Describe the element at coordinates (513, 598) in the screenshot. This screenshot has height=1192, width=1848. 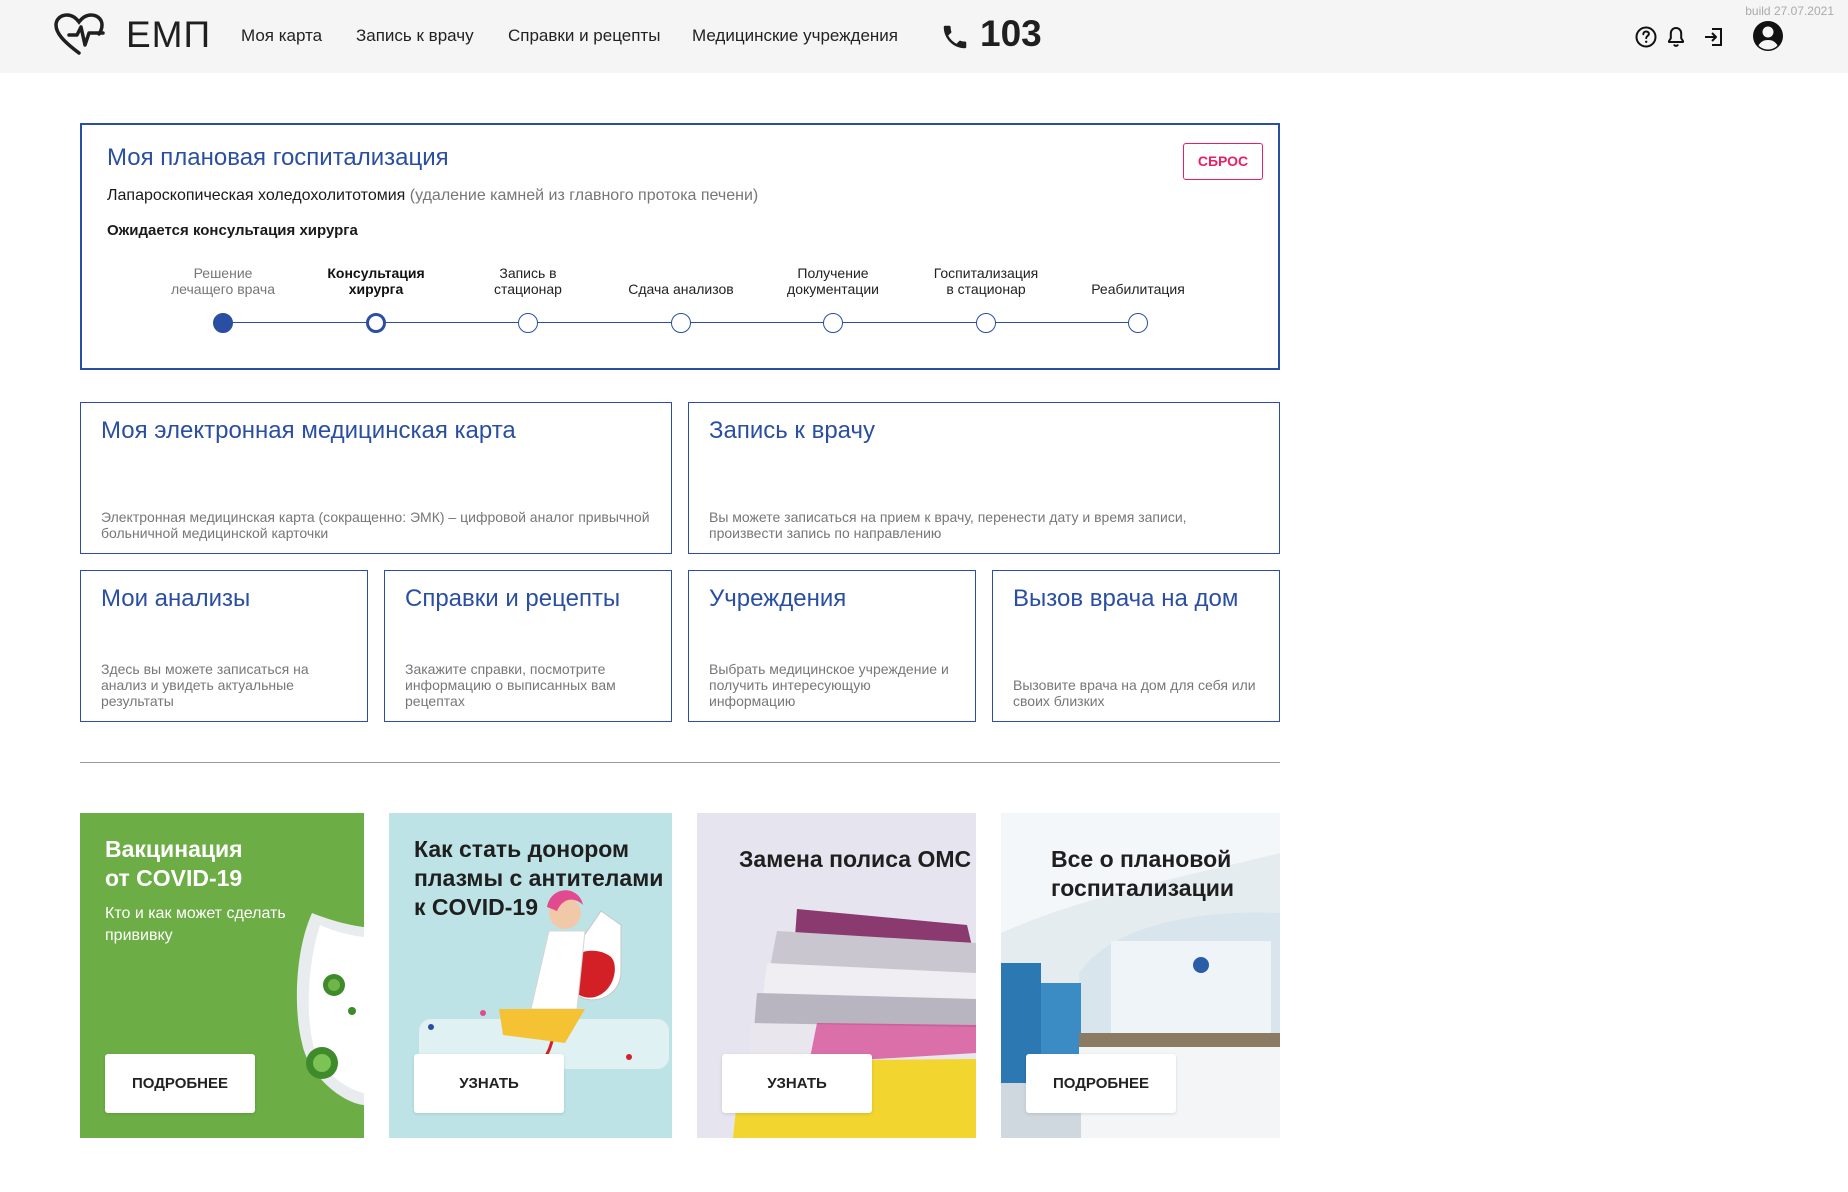
I see `tile-title: Справки и рецепты` at that location.